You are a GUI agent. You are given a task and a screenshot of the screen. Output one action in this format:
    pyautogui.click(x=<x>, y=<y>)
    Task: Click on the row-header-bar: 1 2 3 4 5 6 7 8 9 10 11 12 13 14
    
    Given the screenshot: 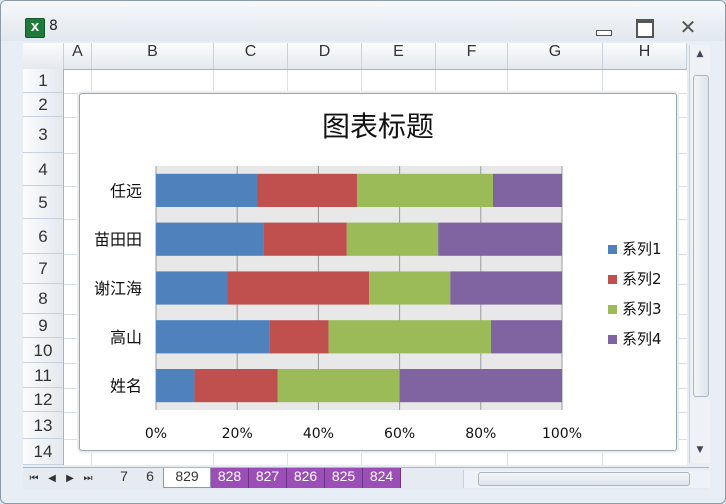 What is the action you would take?
    pyautogui.click(x=43, y=267)
    